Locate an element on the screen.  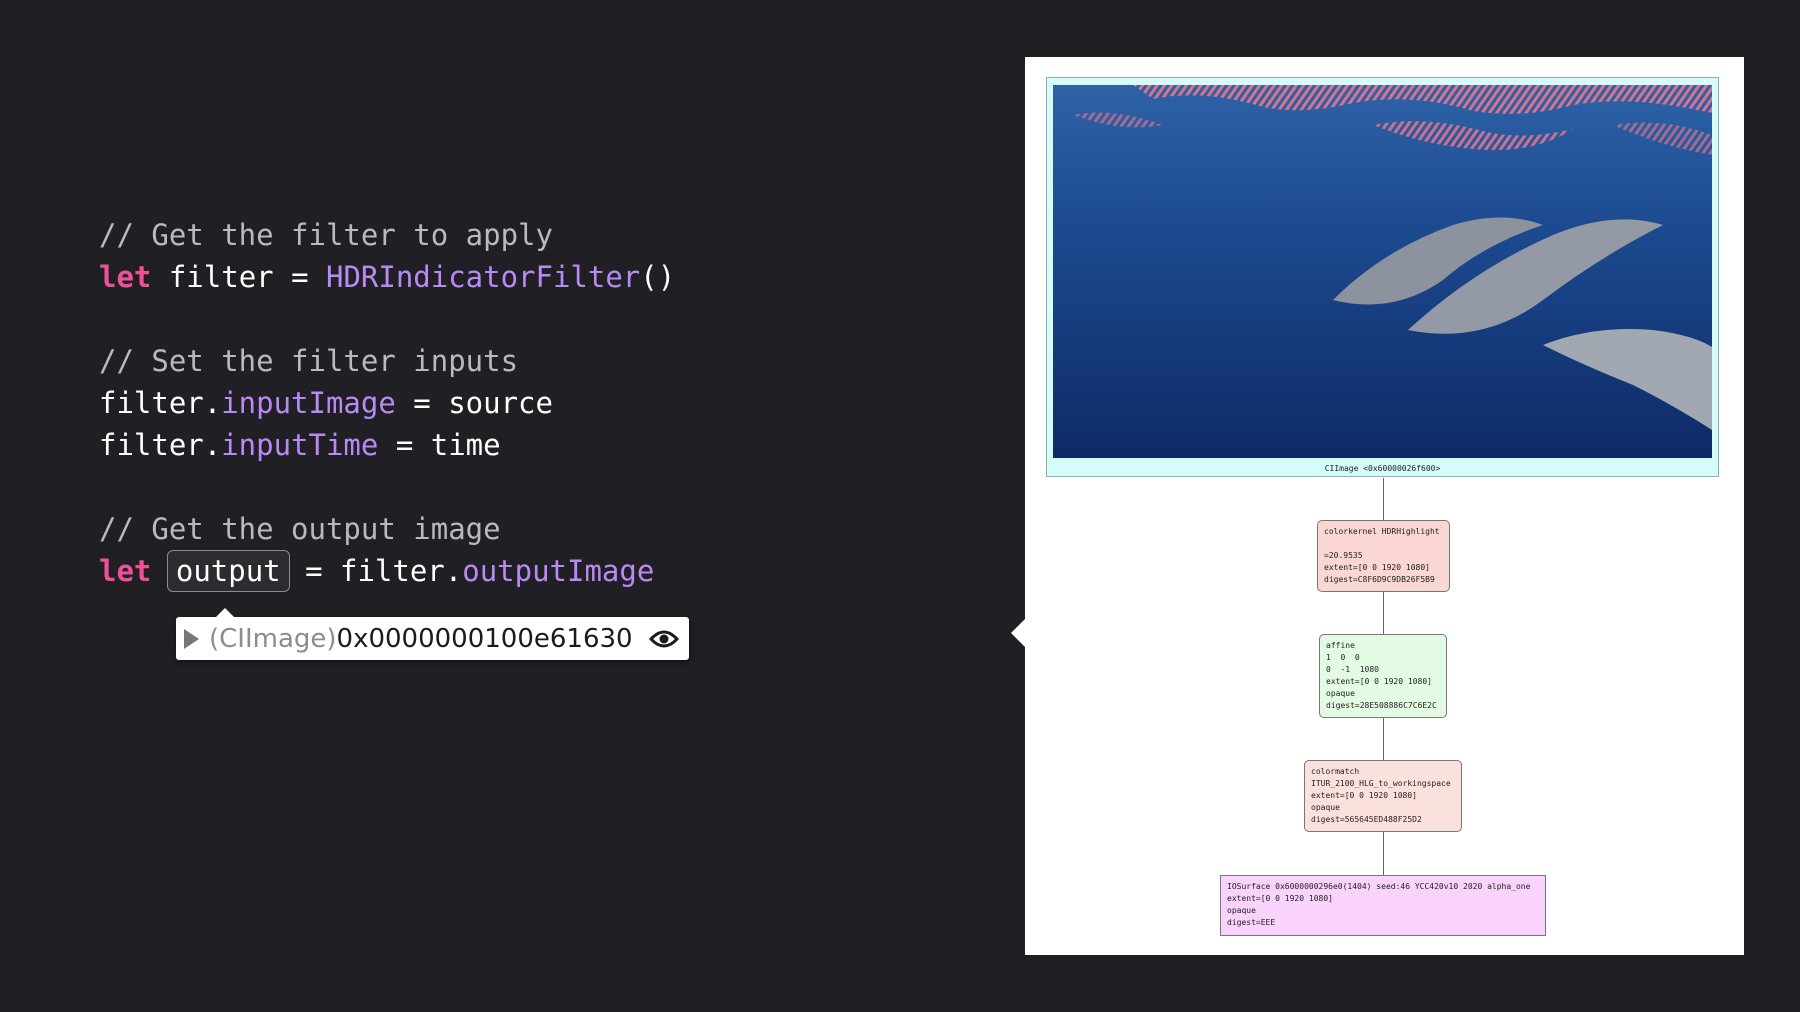
code-line-5: filter.inputTime = time is located at coordinates (387, 445).